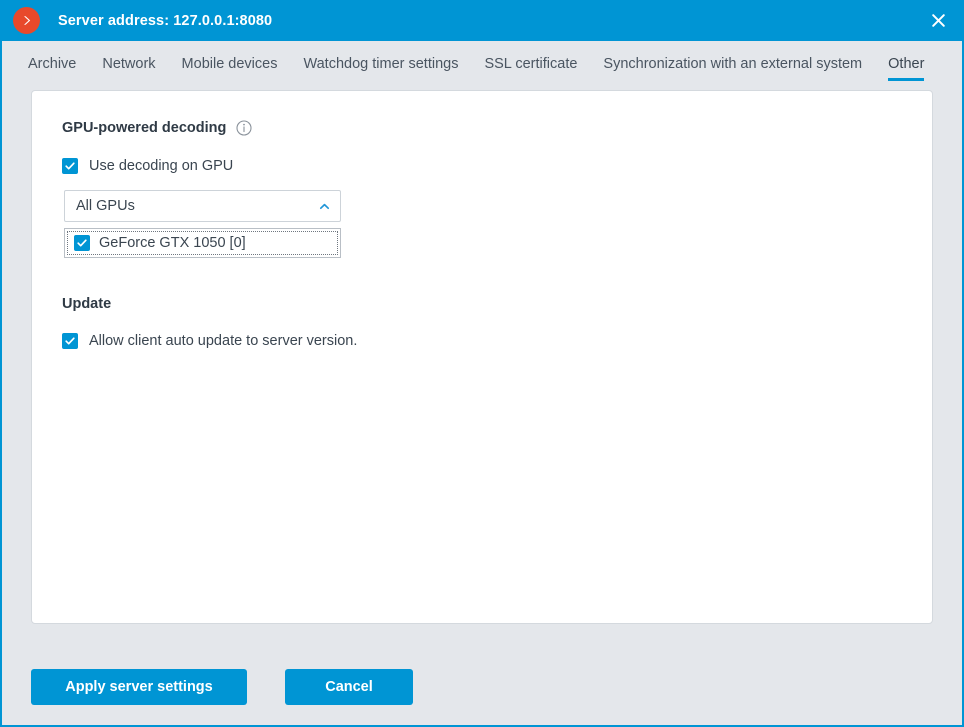 This screenshot has height=727, width=964. I want to click on update-section-title-label: Update, so click(87, 304).